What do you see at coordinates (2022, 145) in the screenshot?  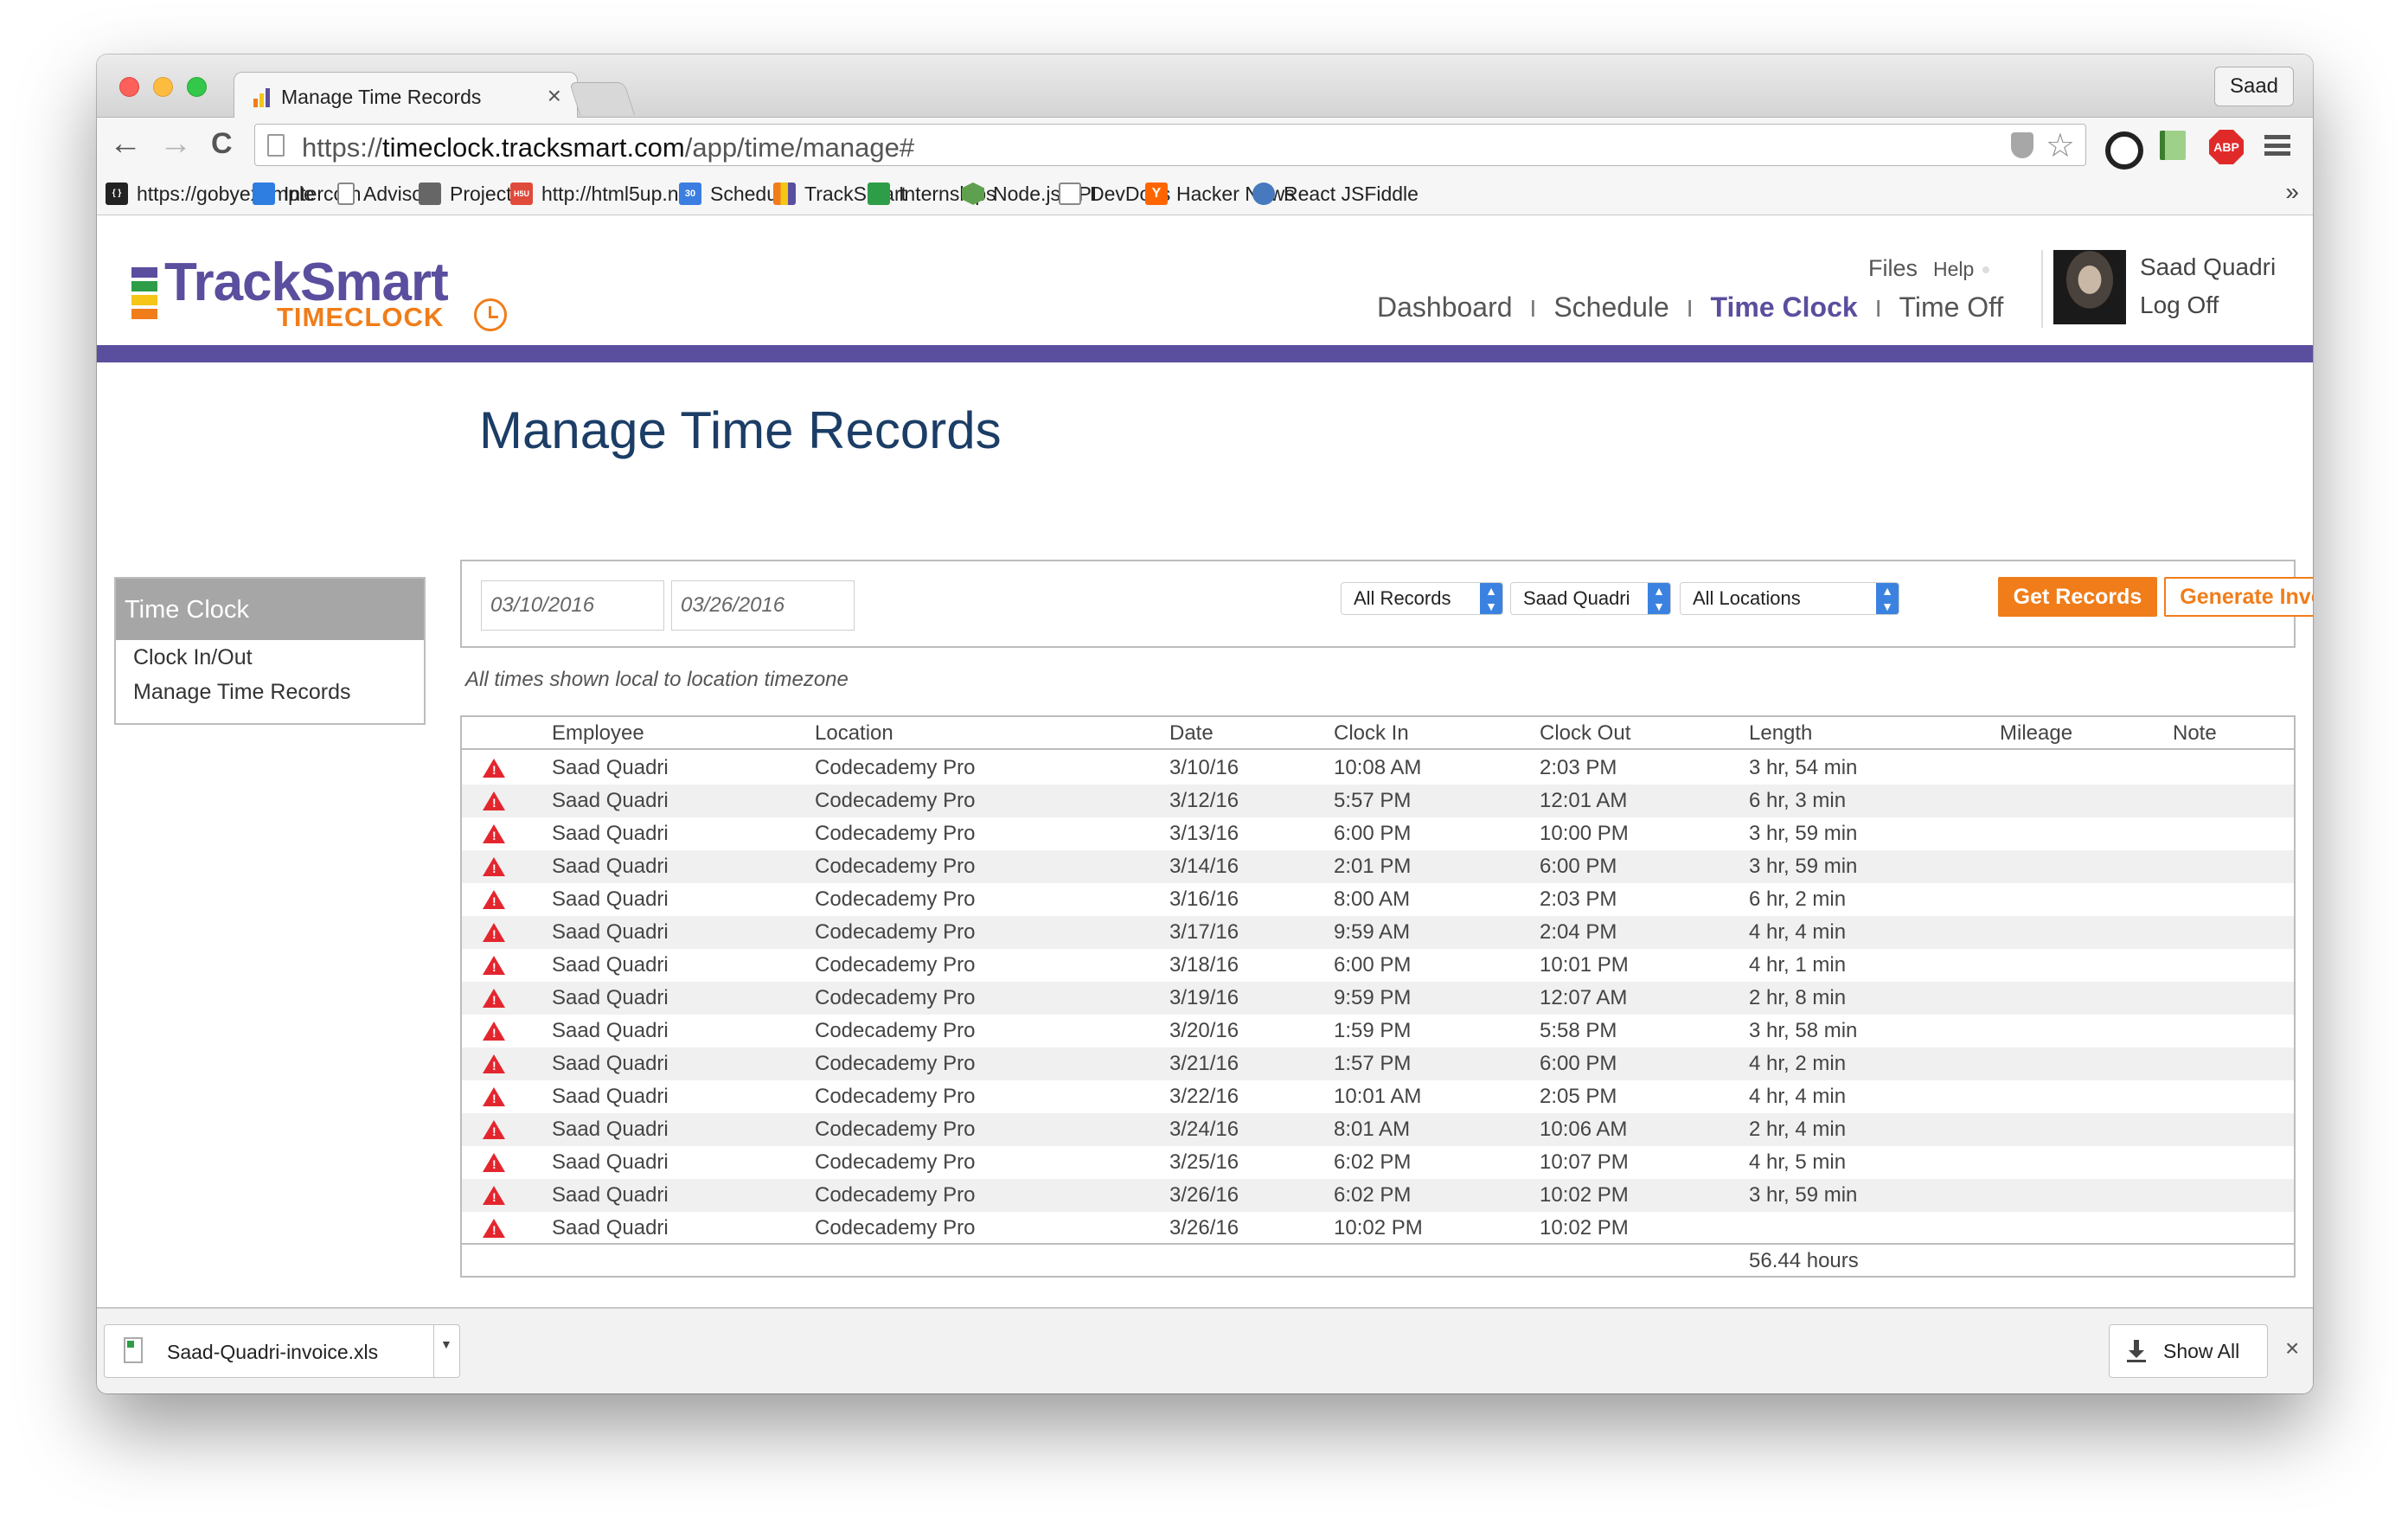 I see `shield-icon` at bounding box center [2022, 145].